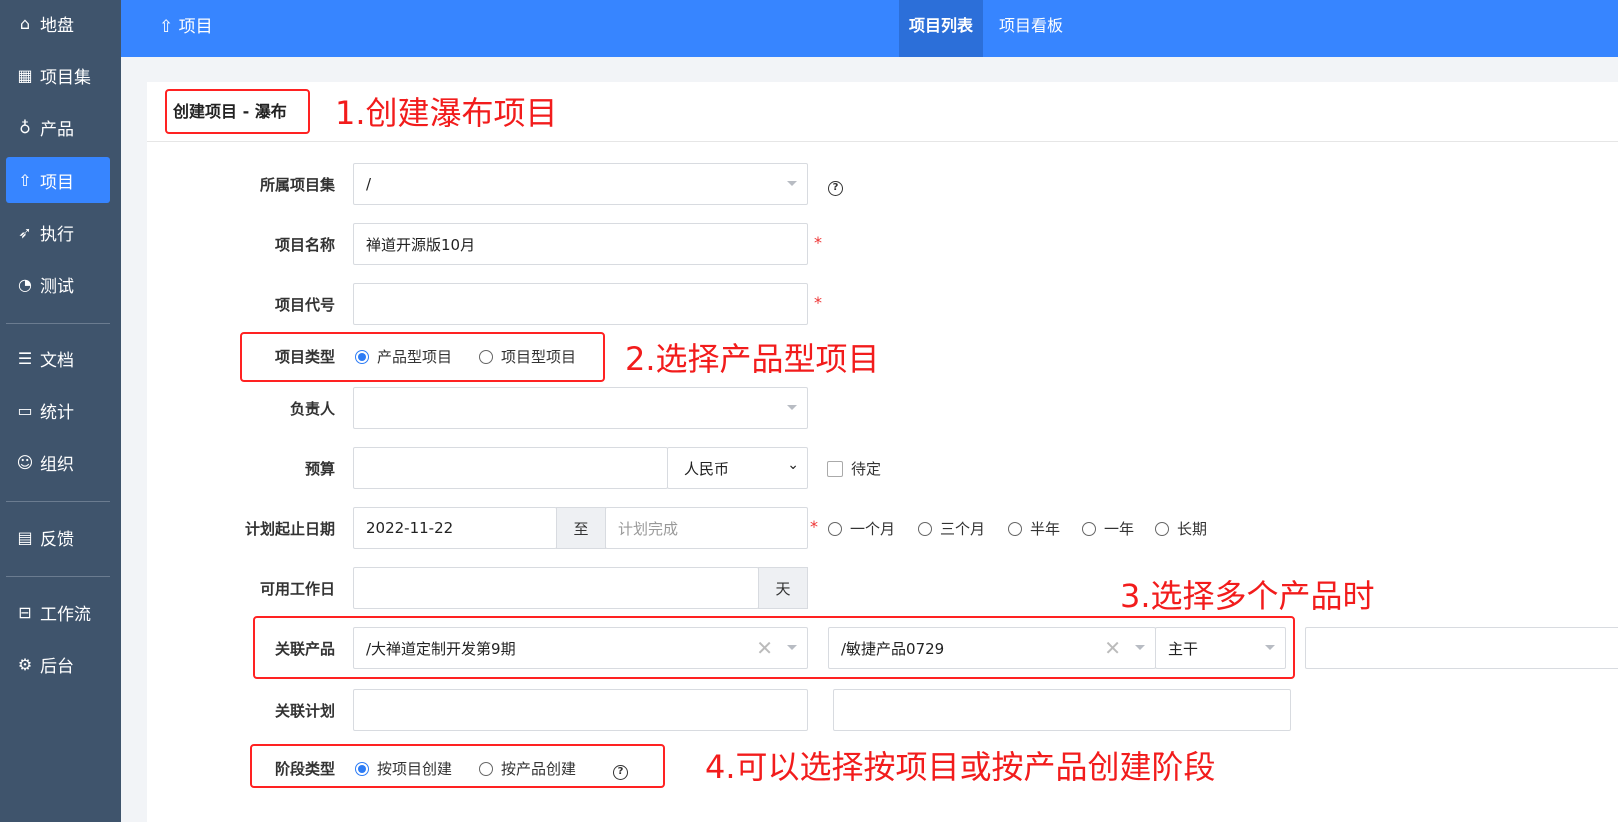 Image resolution: width=1618 pixels, height=822 pixels. Describe the element at coordinates (304, 245) in the screenshot. I see `name-label: 项目名称` at that location.